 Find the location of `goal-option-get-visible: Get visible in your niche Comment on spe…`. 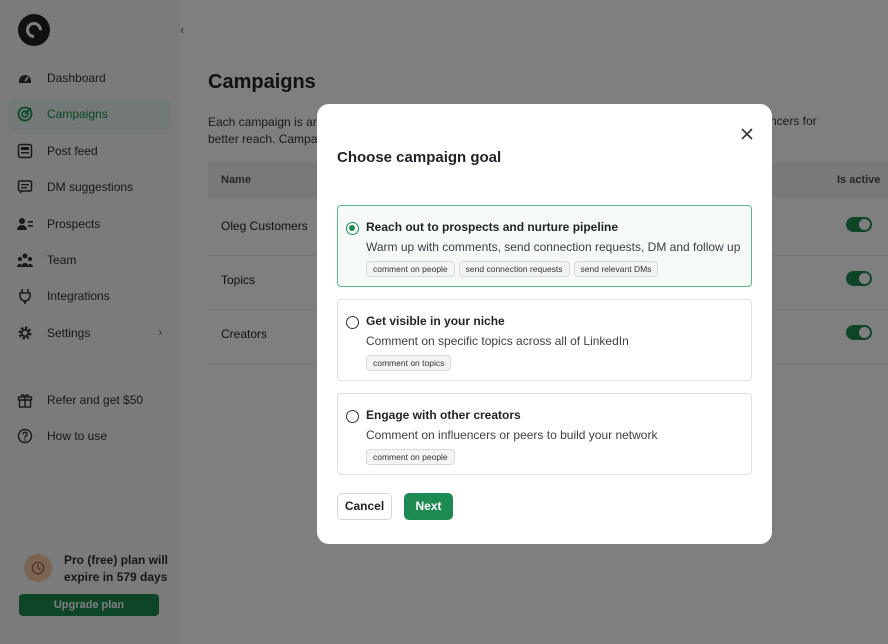

goal-option-get-visible: Get visible in your niche Comment on spe… is located at coordinates (544, 340).